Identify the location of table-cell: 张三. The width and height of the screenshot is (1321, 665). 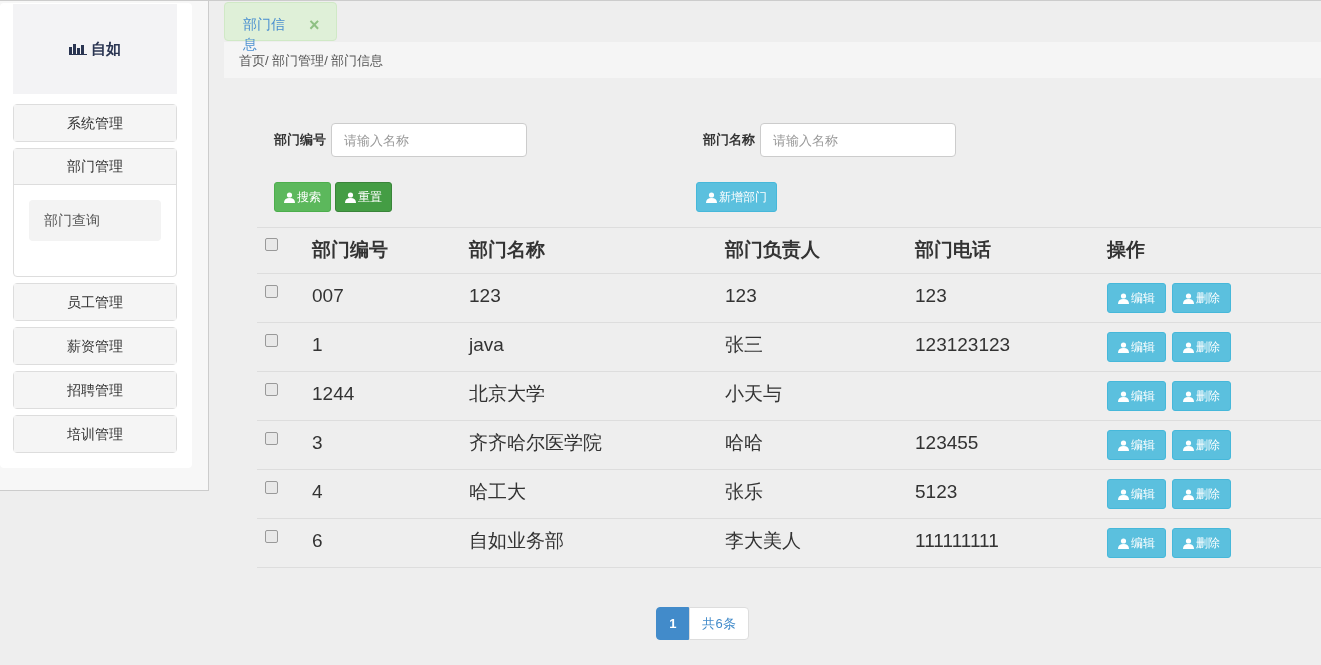
(744, 345).